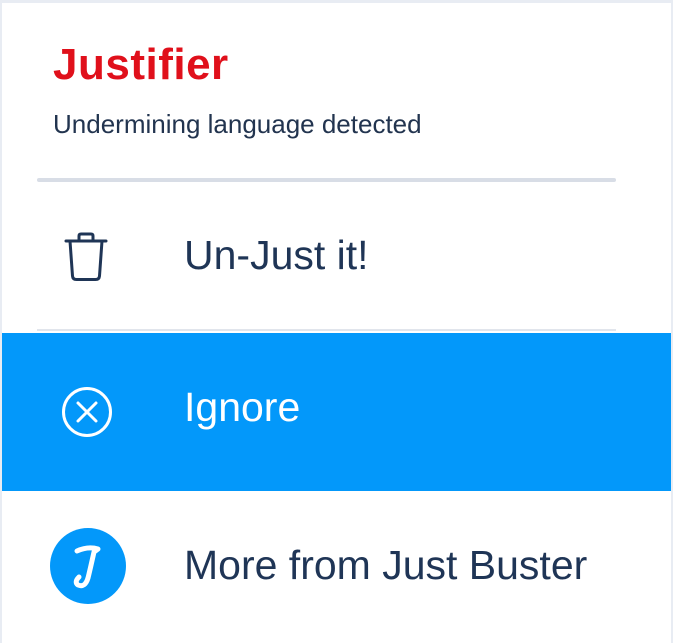 This screenshot has width=673, height=643. Describe the element at coordinates (242, 407) in the screenshot. I see `menu-item-label: Ignore` at that location.